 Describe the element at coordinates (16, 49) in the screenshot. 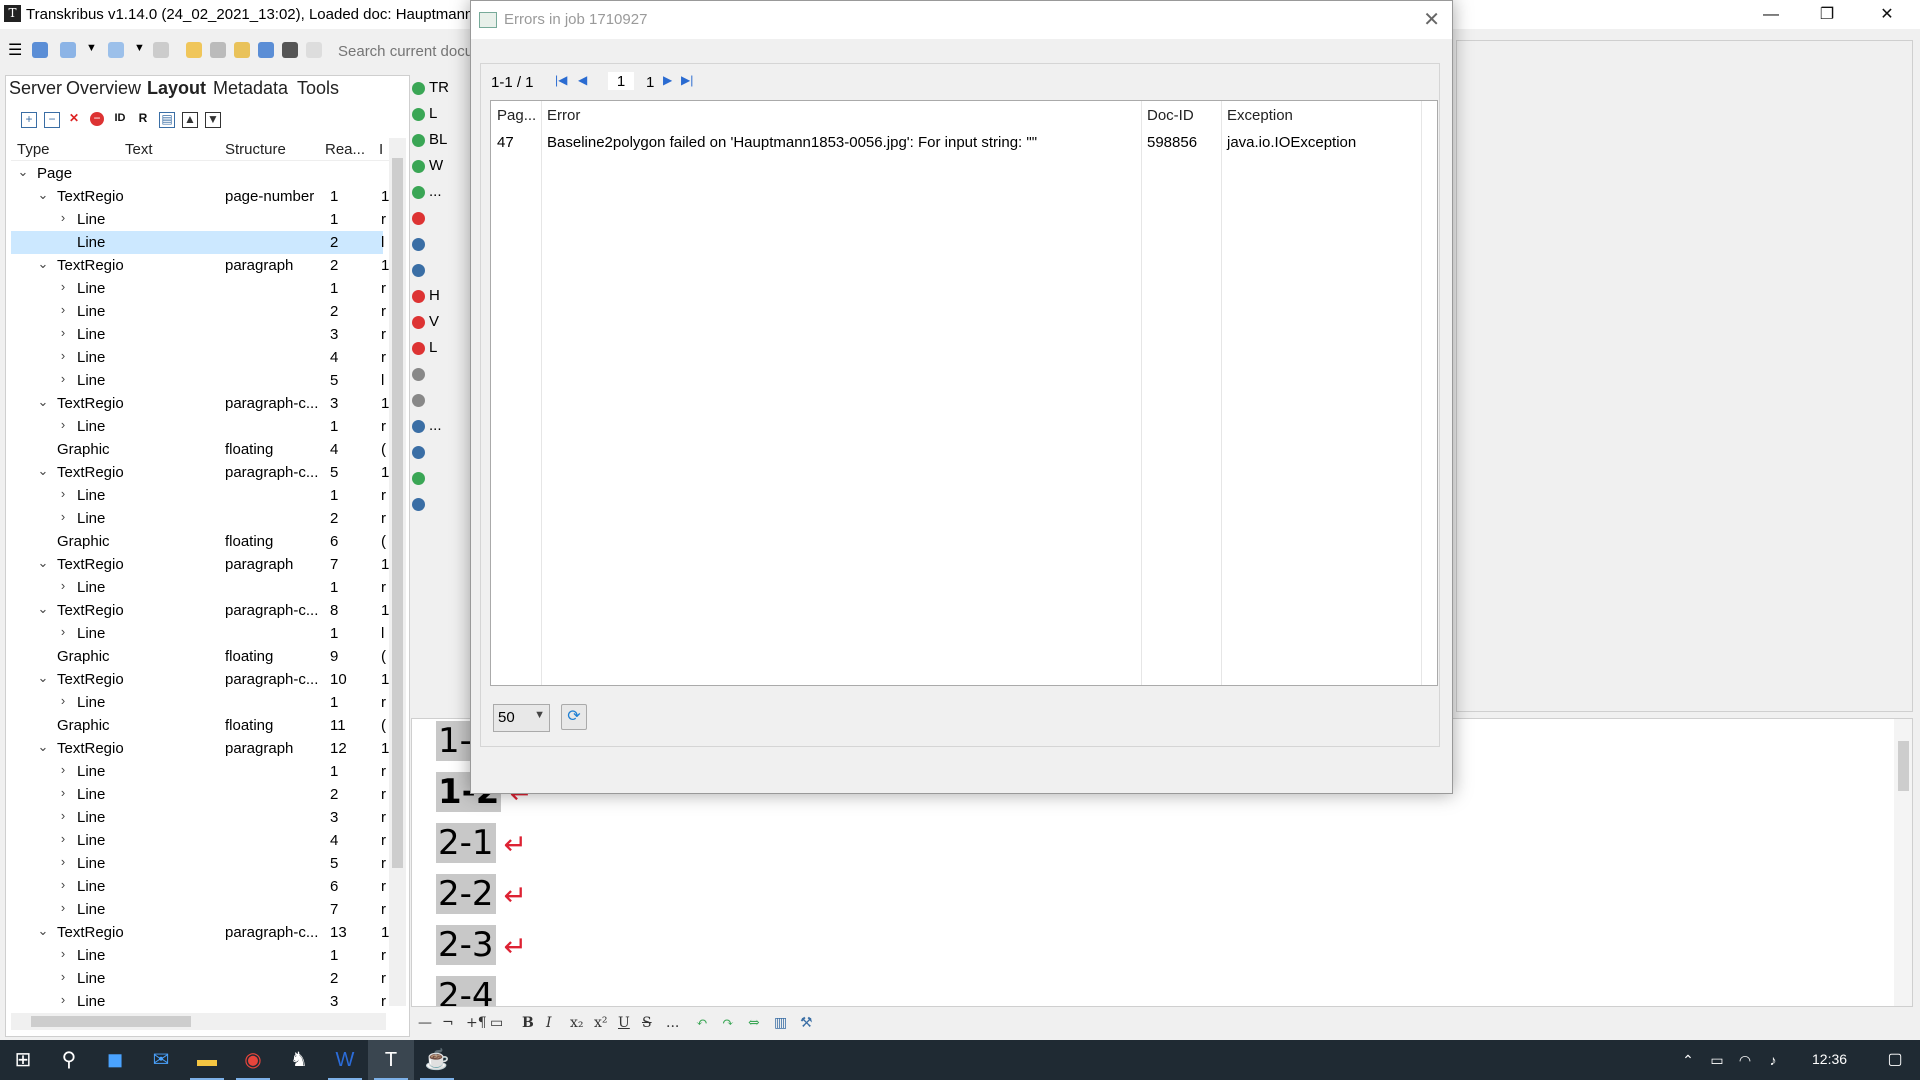

I see `menu-icon: ☰` at that location.